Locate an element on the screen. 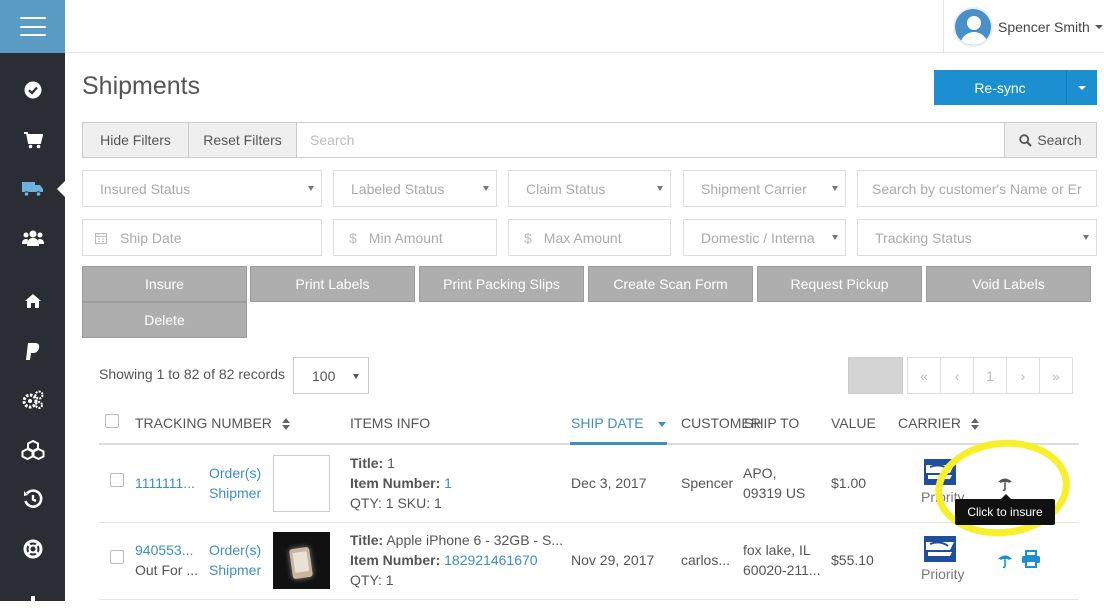 Image resolution: width=1104 pixels, height=615 pixels. avatar is located at coordinates (973, 26).